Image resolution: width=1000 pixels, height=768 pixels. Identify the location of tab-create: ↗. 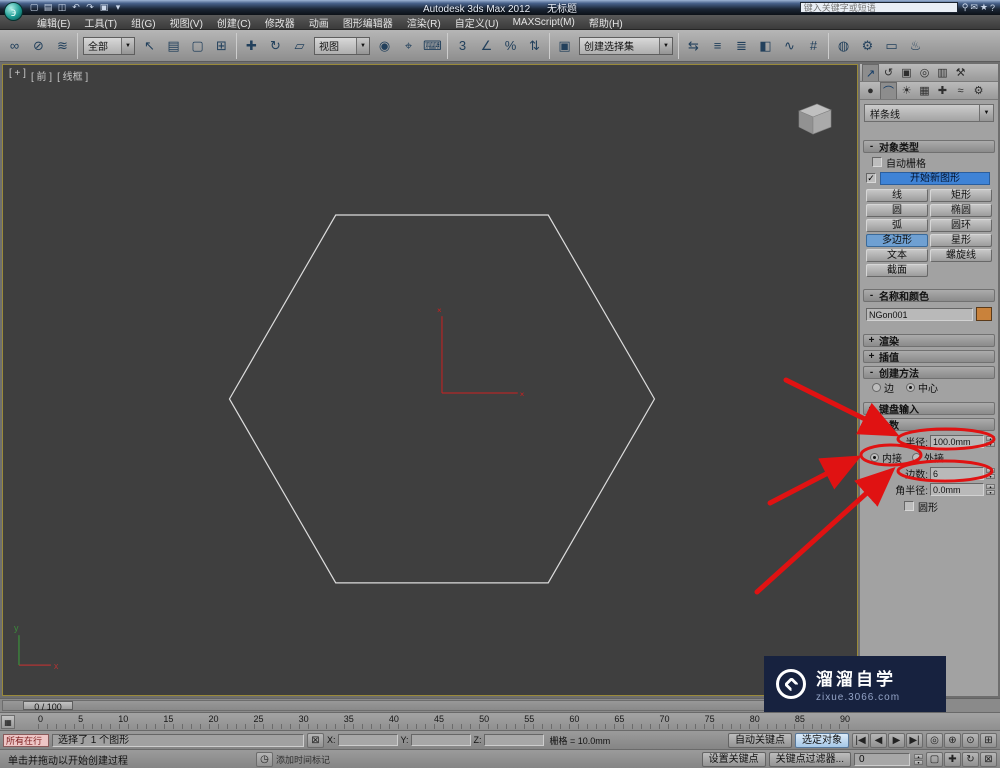
(870, 72).